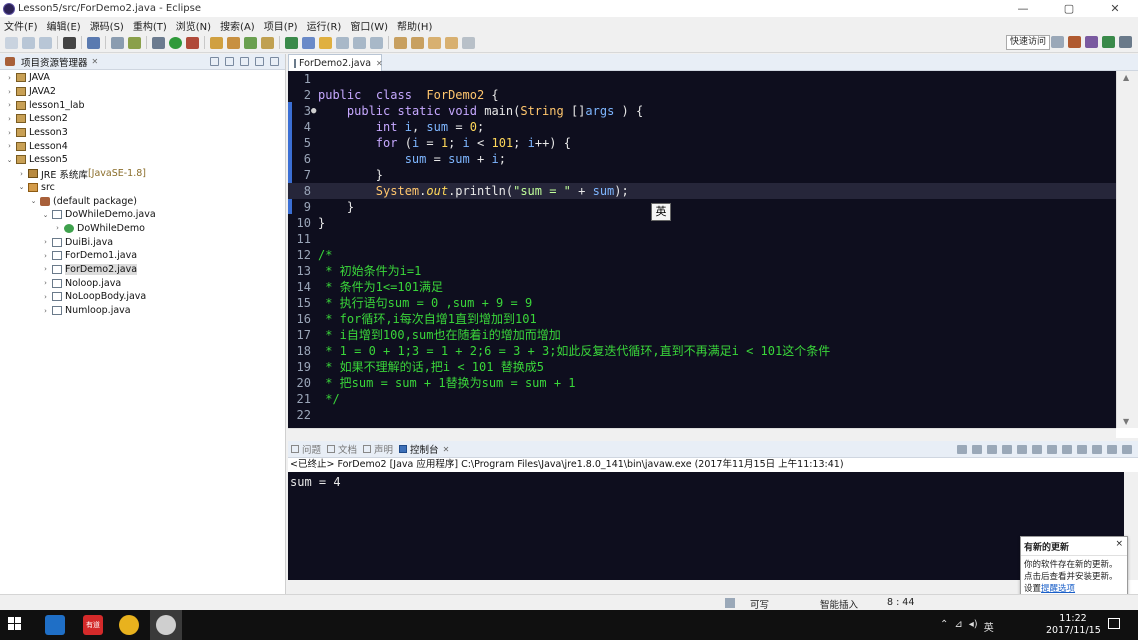 The image size is (1138, 640). What do you see at coordinates (324, 25) in the screenshot?
I see `menu-run: 运行(R)` at bounding box center [324, 25].